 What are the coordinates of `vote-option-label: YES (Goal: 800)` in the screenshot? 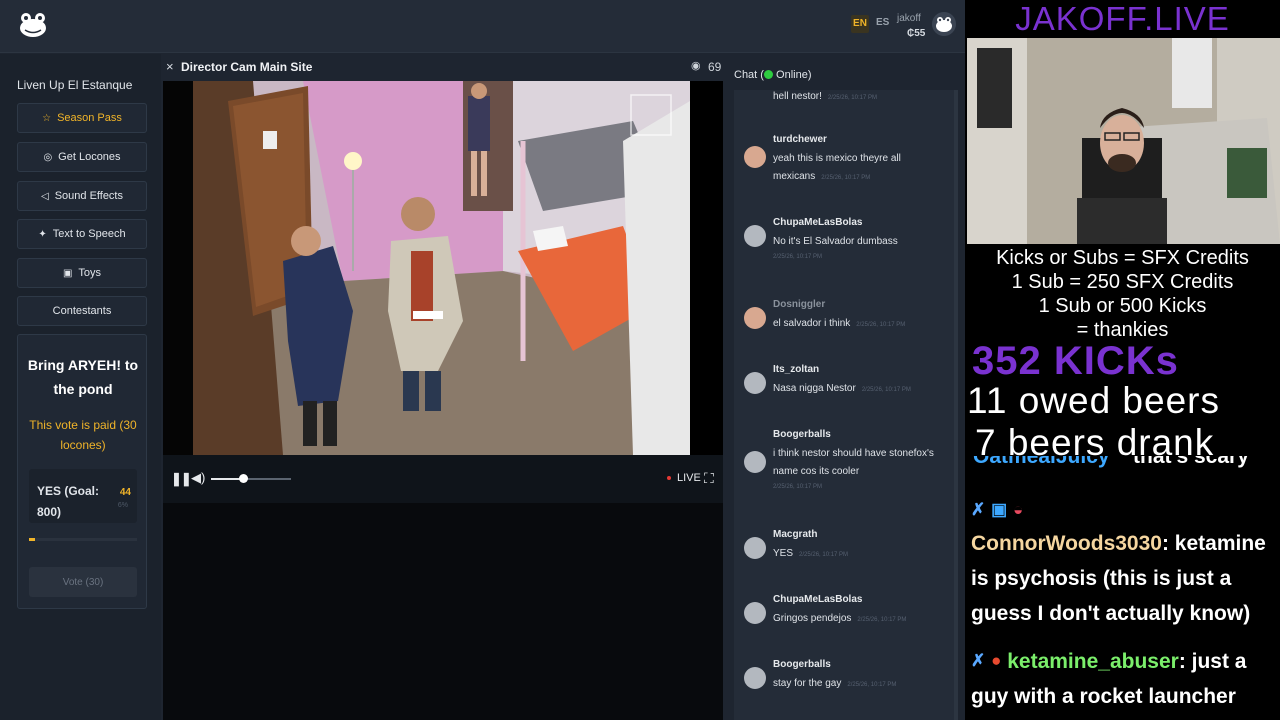 It's located at (68, 501).